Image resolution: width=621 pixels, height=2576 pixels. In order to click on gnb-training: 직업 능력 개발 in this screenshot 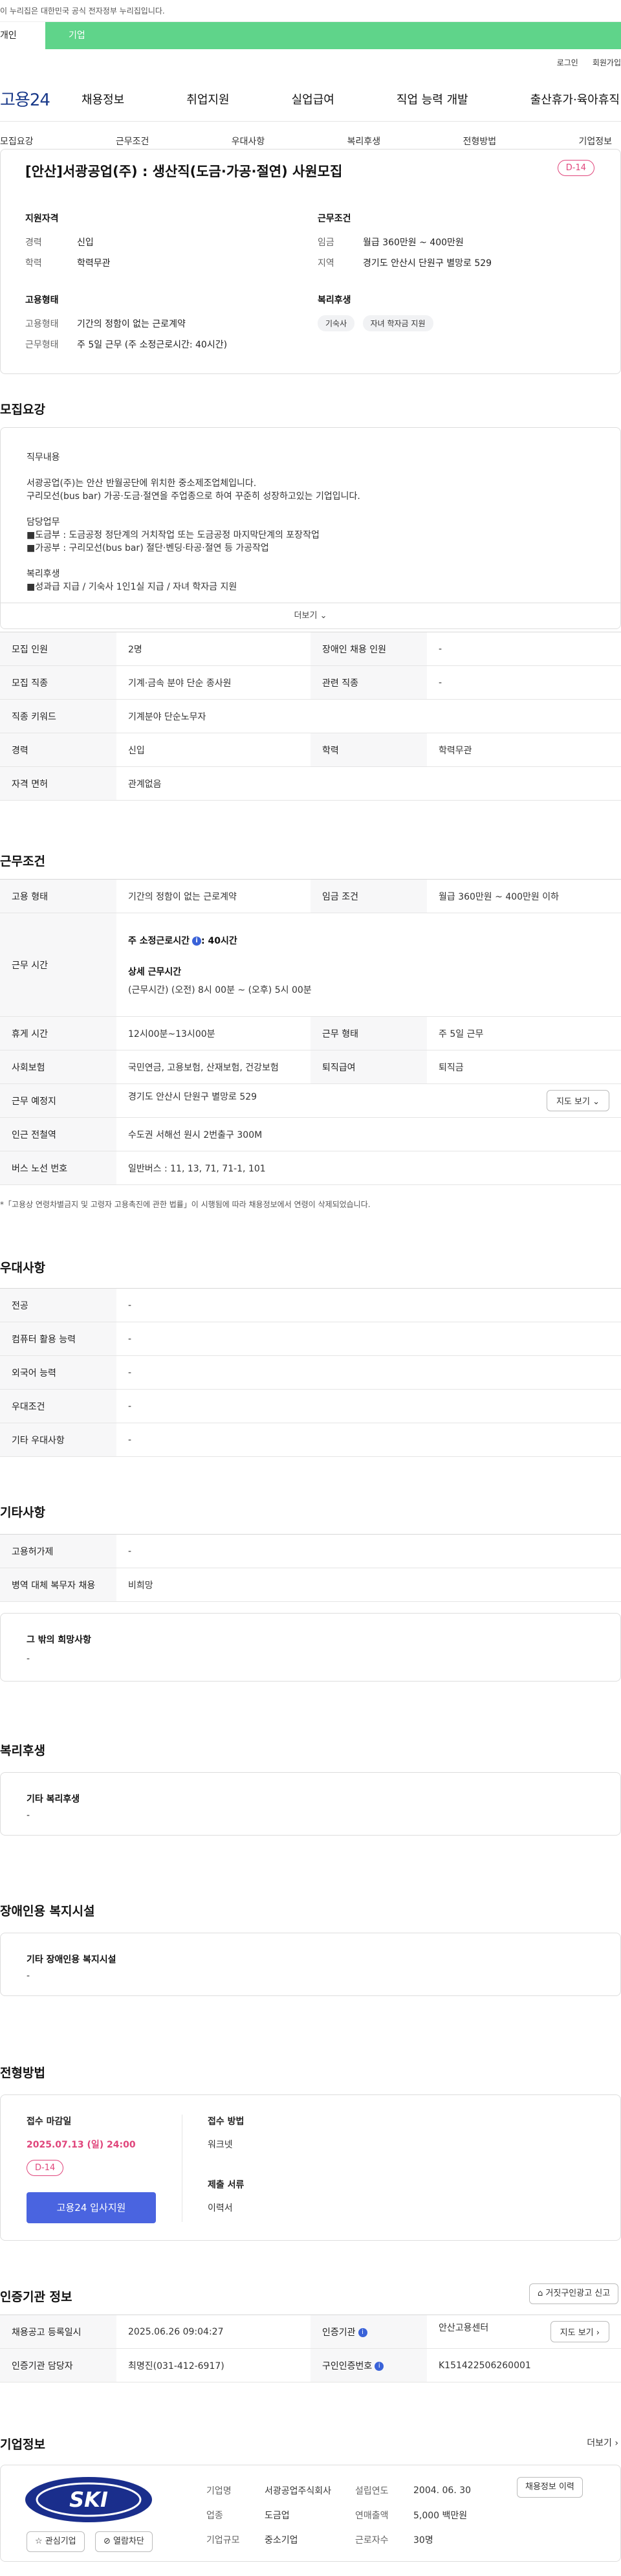, I will do `click(432, 99)`.